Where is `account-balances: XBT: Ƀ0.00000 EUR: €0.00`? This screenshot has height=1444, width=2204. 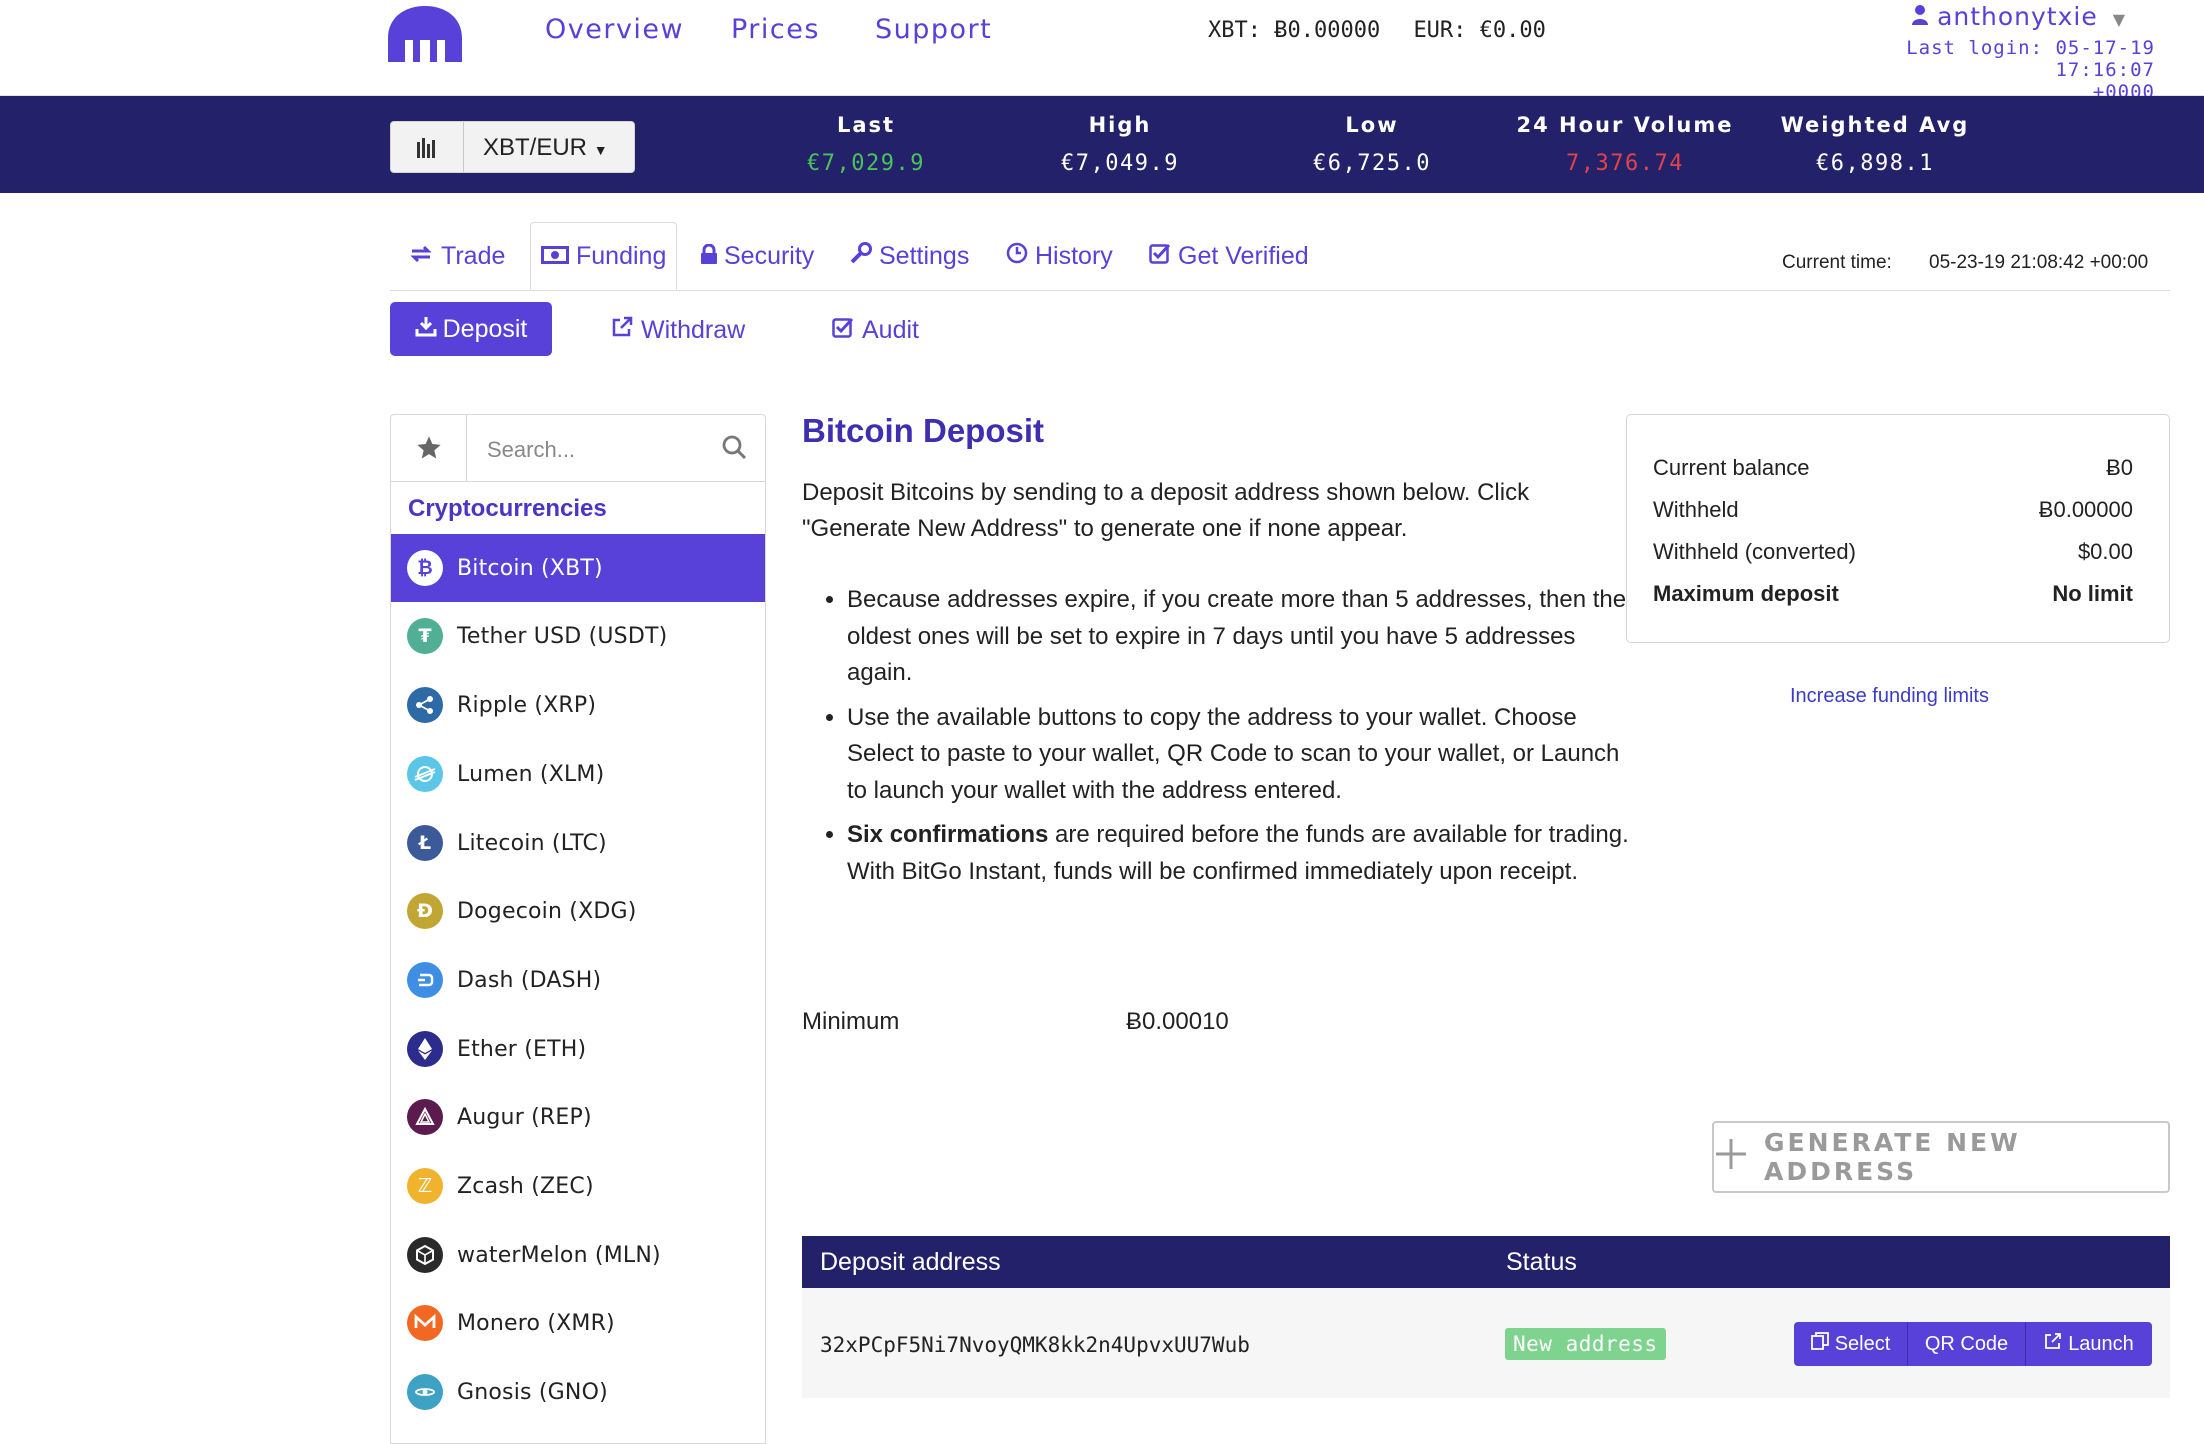
account-balances: XBT: Ƀ0.00000 EUR: €0.00 is located at coordinates (1377, 30).